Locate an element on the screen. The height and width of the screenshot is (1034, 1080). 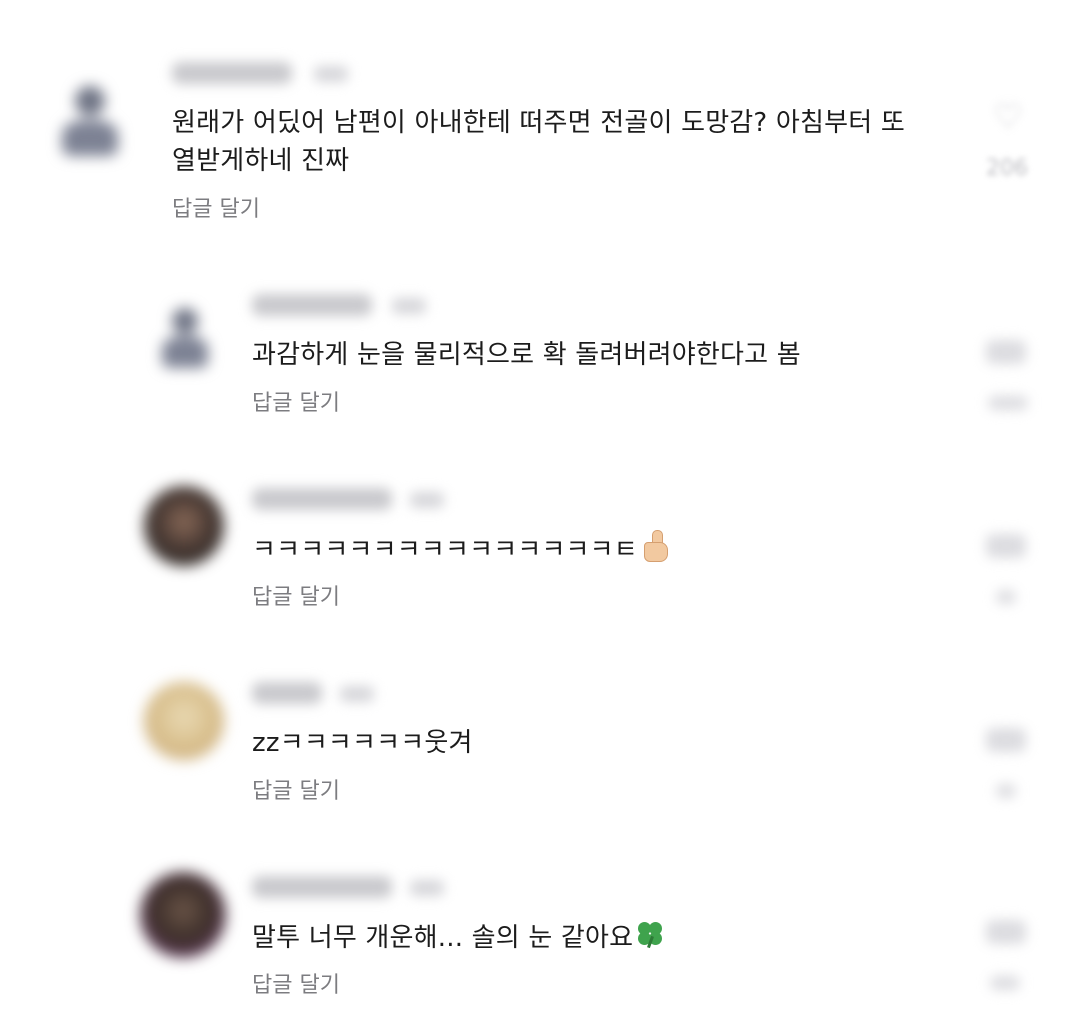
timestamp is located at coordinates (427, 888).